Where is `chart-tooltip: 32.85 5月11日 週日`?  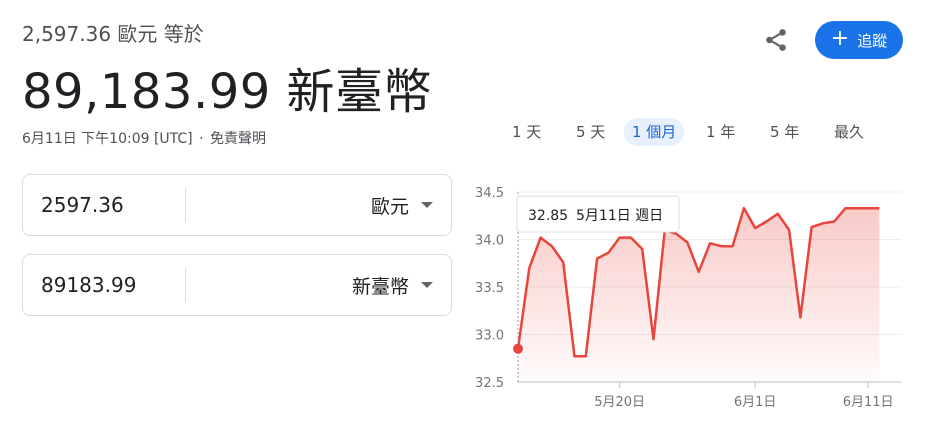 chart-tooltip: 32.85 5月11日 週日 is located at coordinates (598, 214).